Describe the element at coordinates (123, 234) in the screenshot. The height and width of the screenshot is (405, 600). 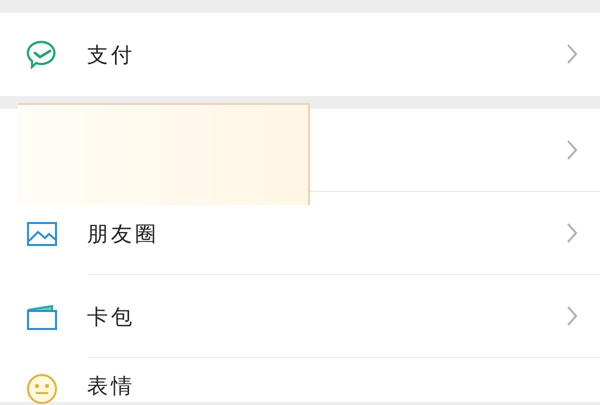
I see `menu-label: 朋友圈` at that location.